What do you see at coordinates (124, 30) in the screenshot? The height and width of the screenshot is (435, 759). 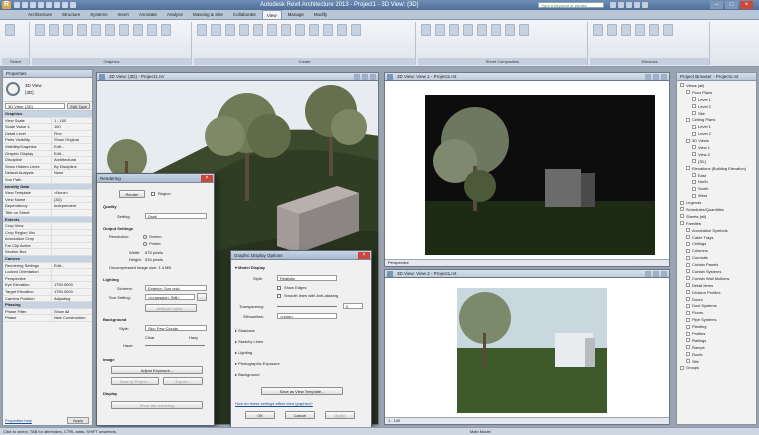 I see `cut-profile-icon` at bounding box center [124, 30].